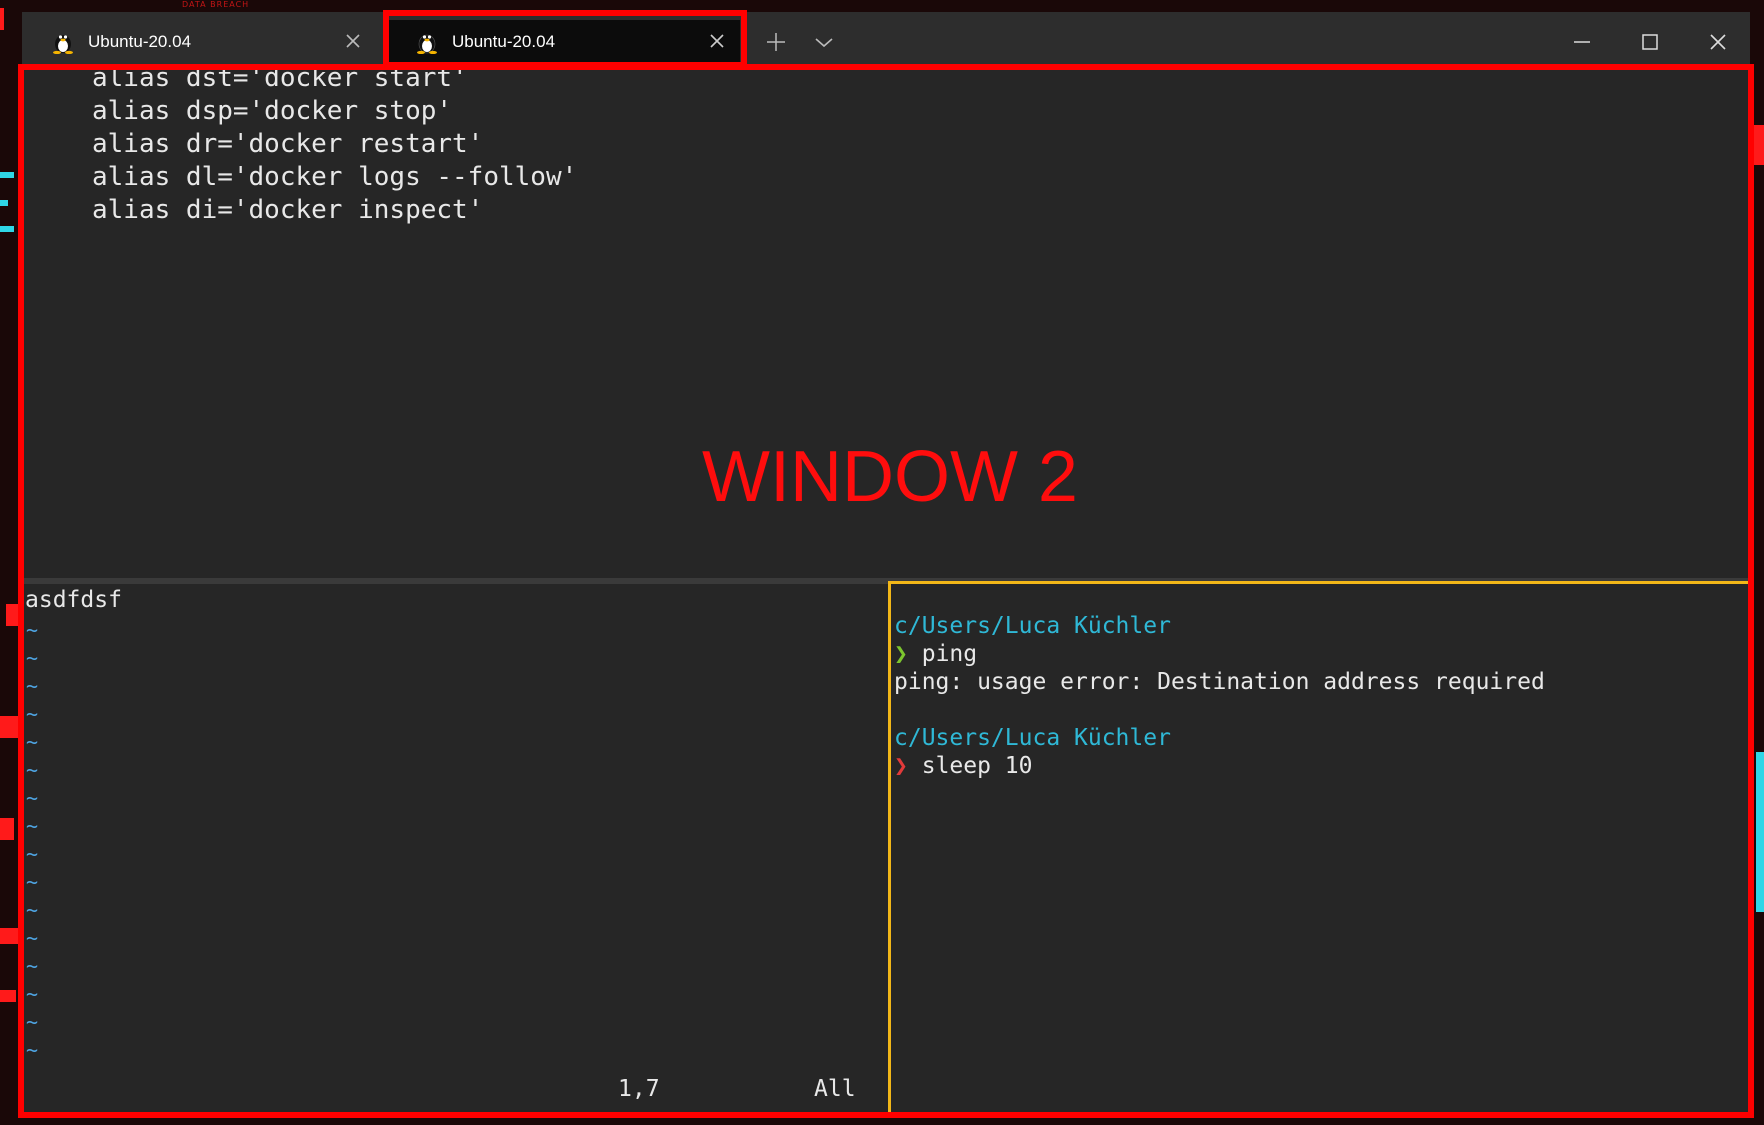 This screenshot has height=1125, width=1764. I want to click on alias-line: alias di='docker inspect', so click(288, 210).